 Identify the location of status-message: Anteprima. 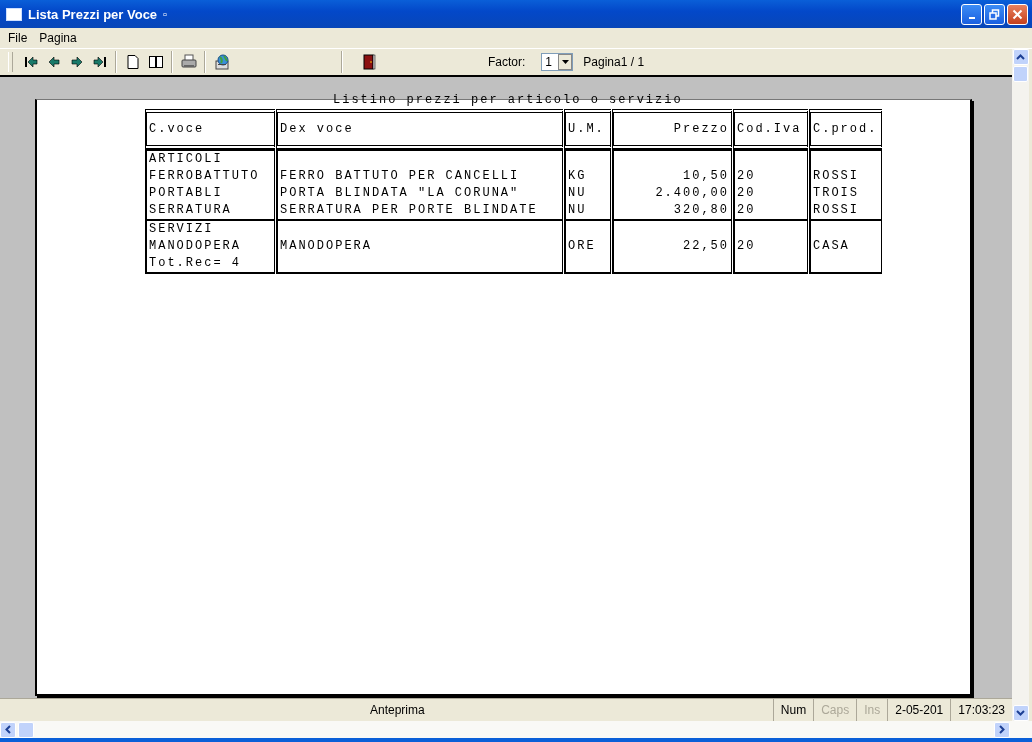
(397, 710).